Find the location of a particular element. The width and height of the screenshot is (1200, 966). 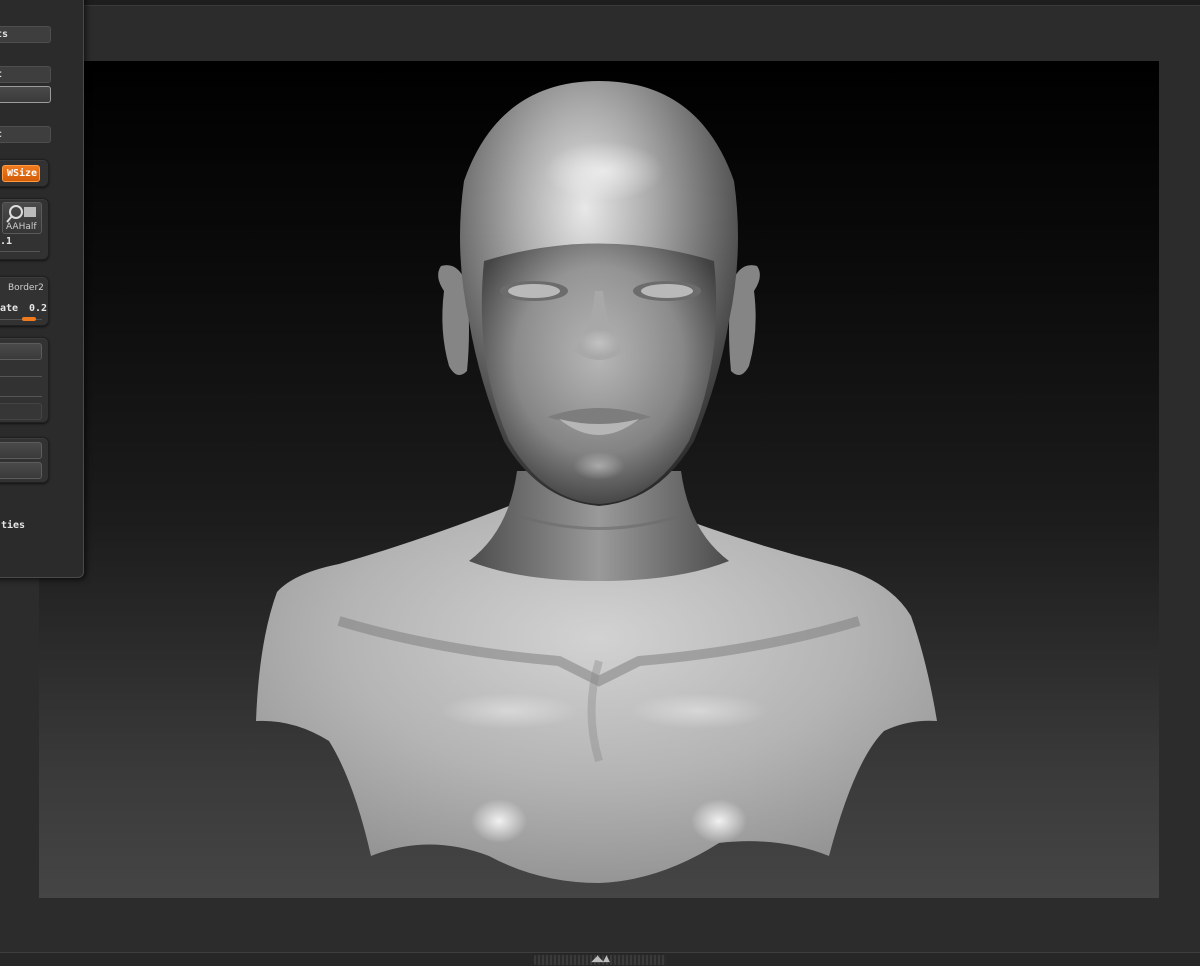

rate-value: 0.2 is located at coordinates (38, 308).